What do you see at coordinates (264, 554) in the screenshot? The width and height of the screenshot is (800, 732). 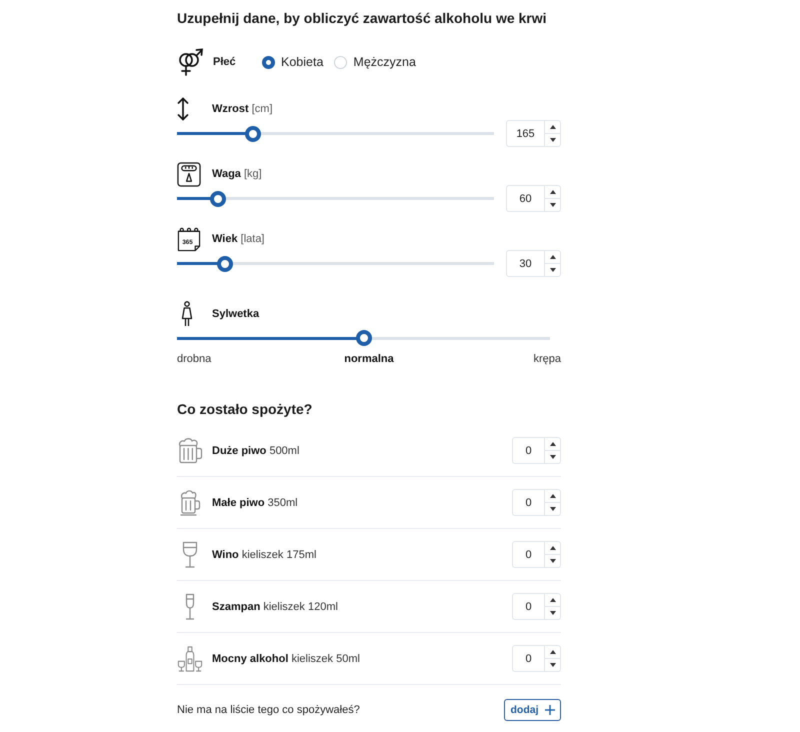 I see `drink-label: Wino kieliszek 175ml` at bounding box center [264, 554].